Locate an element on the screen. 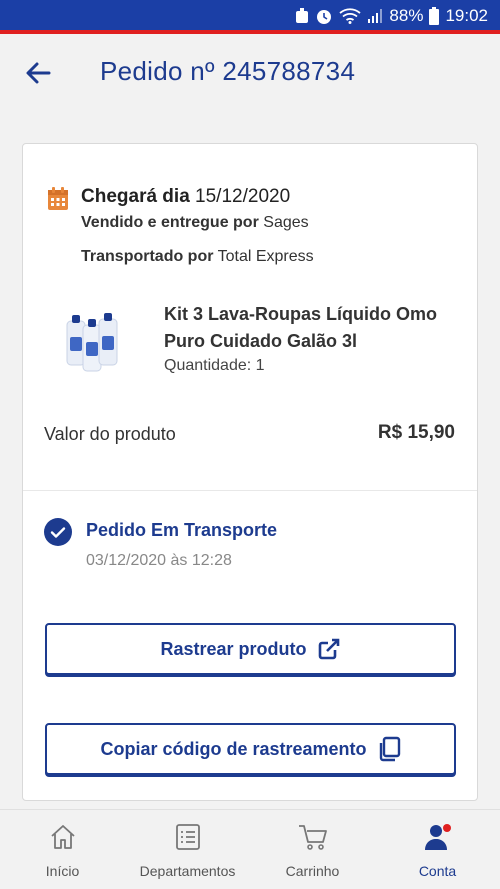 This screenshot has width=500, height=889. back-button is located at coordinates (39, 73).